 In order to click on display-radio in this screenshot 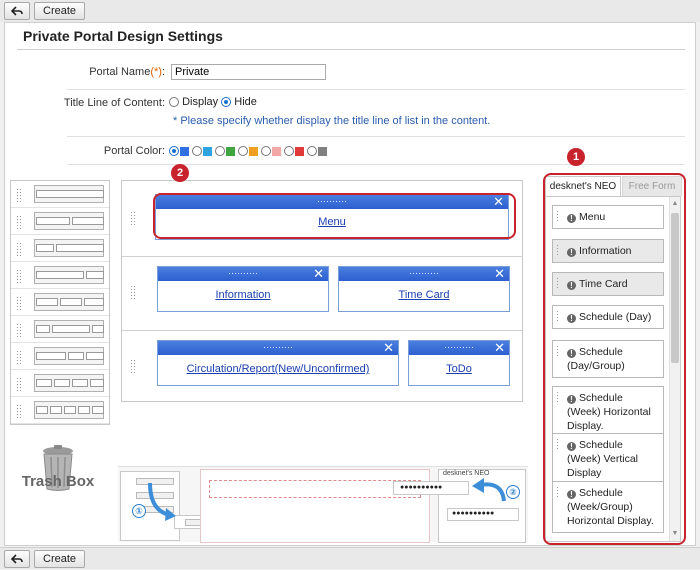, I will do `click(174, 102)`.